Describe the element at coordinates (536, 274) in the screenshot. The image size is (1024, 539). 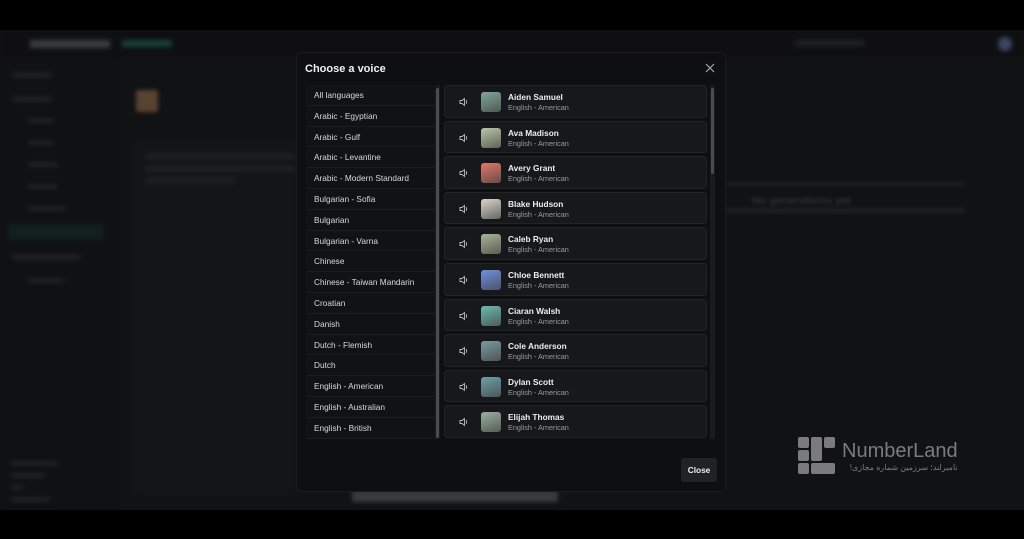
I see `voice-name: Chloe Bennett` at that location.